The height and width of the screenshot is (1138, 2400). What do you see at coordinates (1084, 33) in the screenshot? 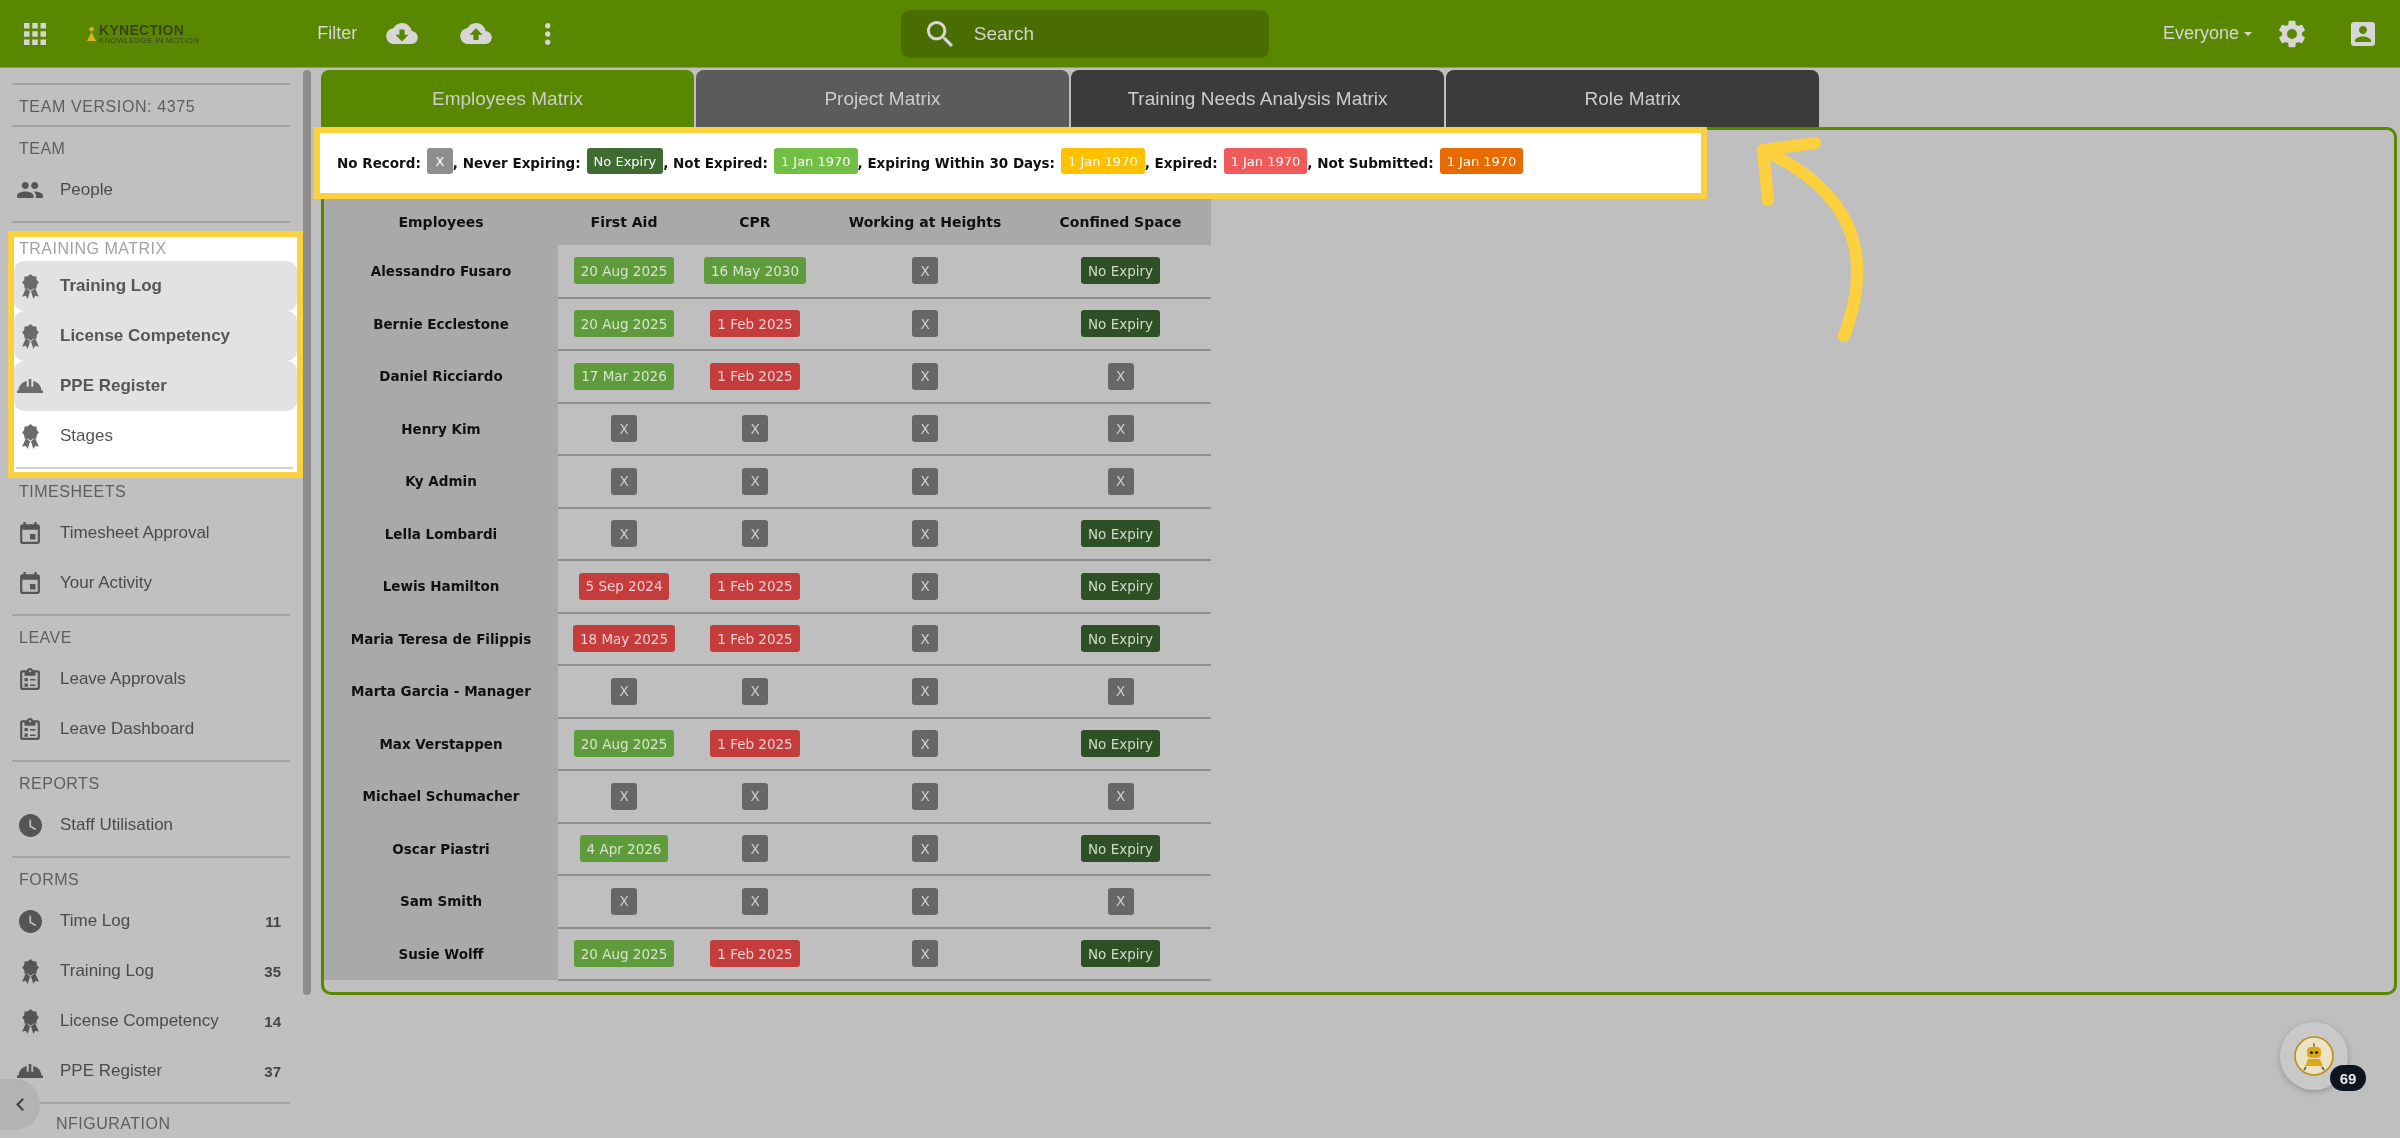
I see `search-field: Search` at bounding box center [1084, 33].